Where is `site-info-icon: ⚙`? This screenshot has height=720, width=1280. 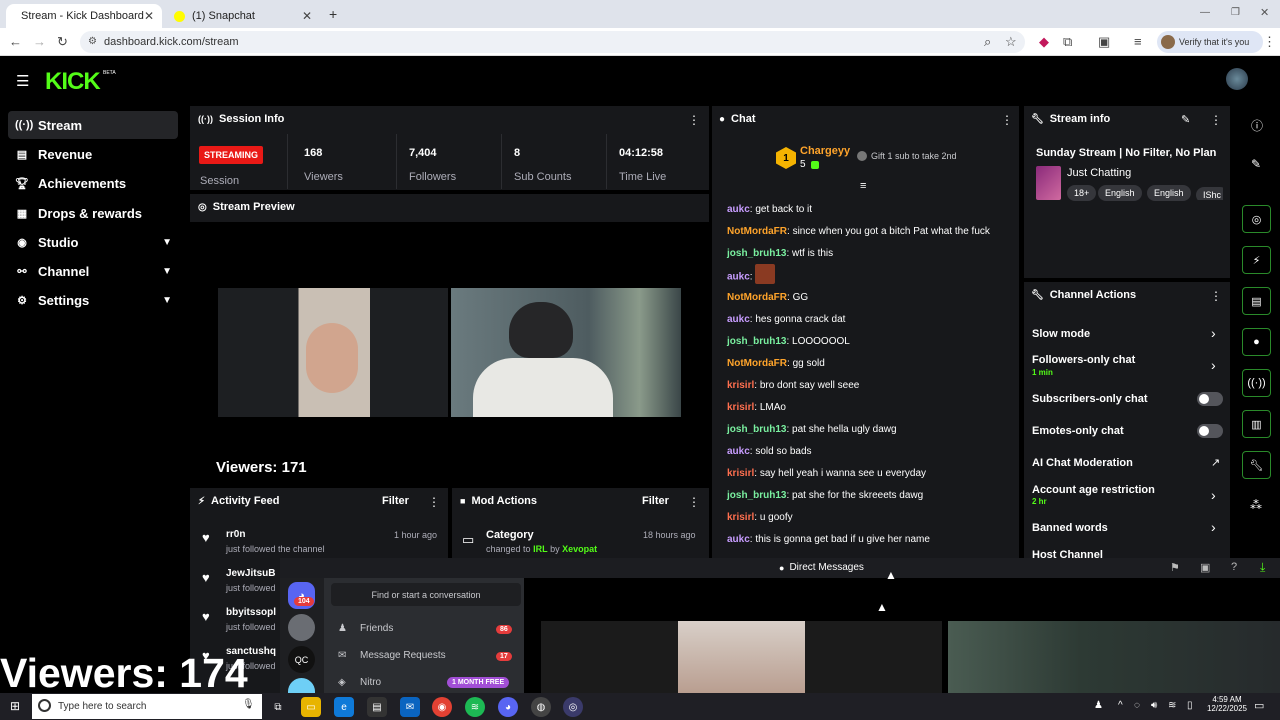
site-info-icon: ⚙ is located at coordinates (92, 41).